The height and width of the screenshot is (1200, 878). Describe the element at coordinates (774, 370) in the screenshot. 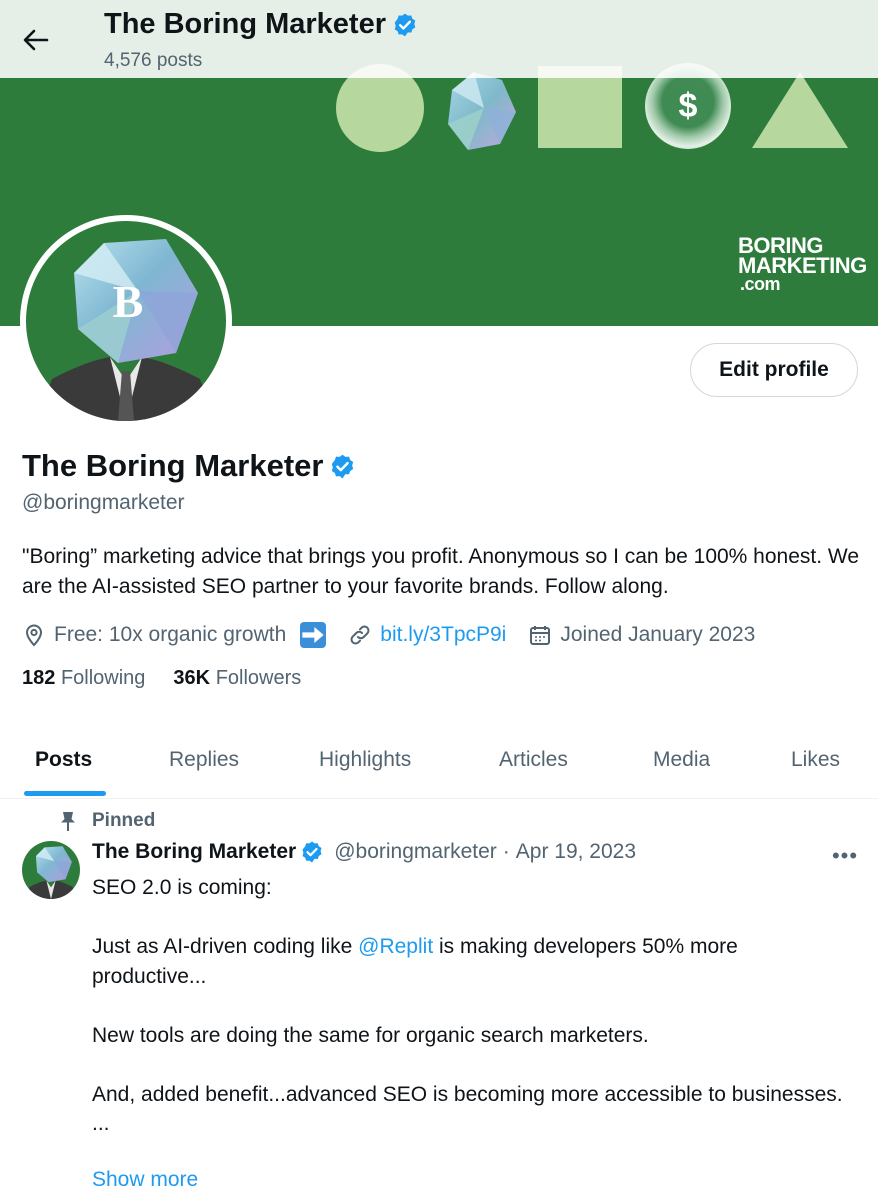

I see `edit-profile-button: Edit profile` at that location.